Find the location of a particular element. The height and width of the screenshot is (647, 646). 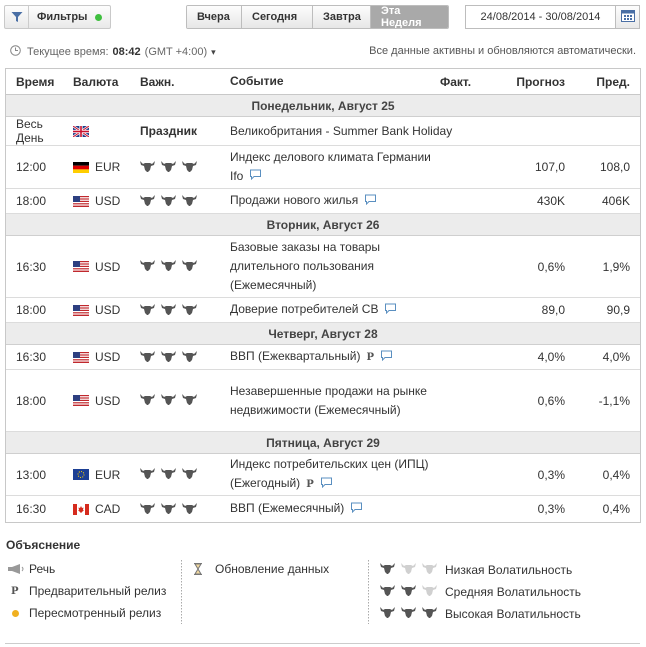

flag-eu-icon is located at coordinates (81, 474).